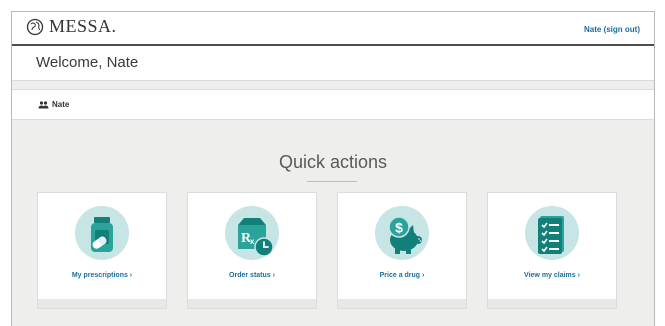  Describe the element at coordinates (83, 26) in the screenshot. I see `brand-name: MESSA.` at that location.